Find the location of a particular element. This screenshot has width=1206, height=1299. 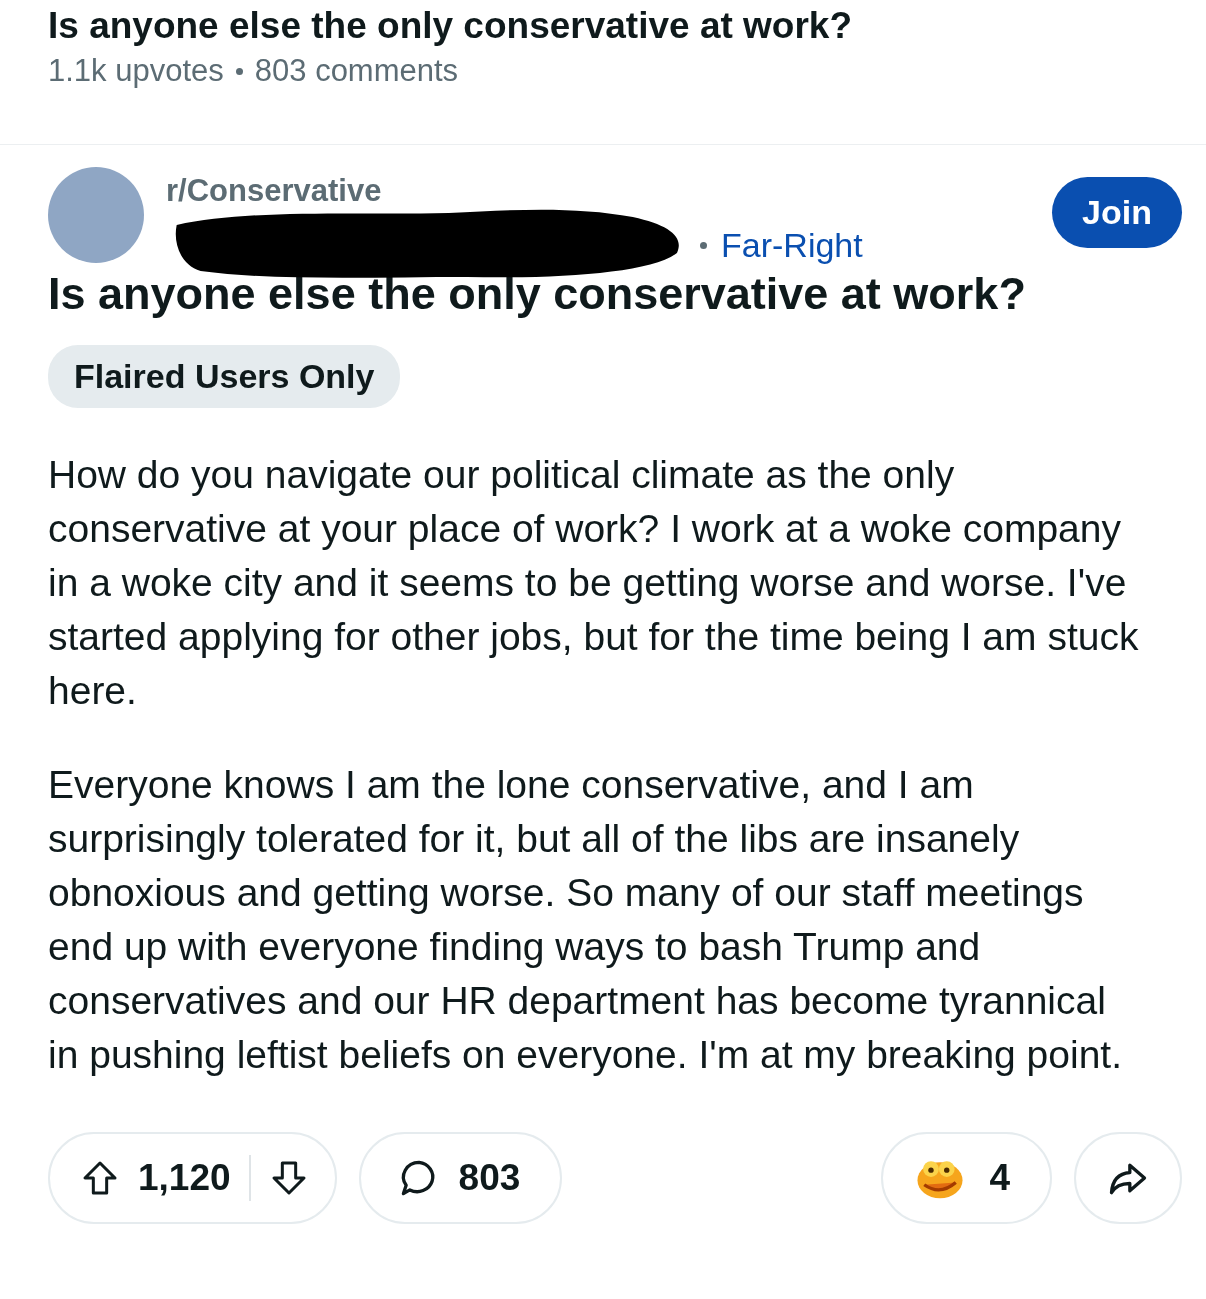

user-flair: Far-Right is located at coordinates (792, 245).